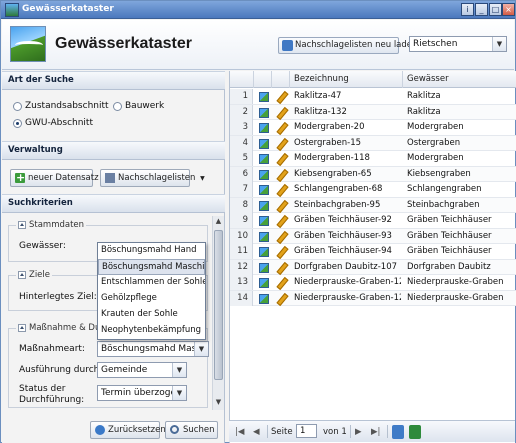 Image resolution: width=516 pixels, height=443 pixels. Describe the element at coordinates (61, 370) in the screenshot. I see `ausfuehrung-label: Ausführung durch:` at that location.